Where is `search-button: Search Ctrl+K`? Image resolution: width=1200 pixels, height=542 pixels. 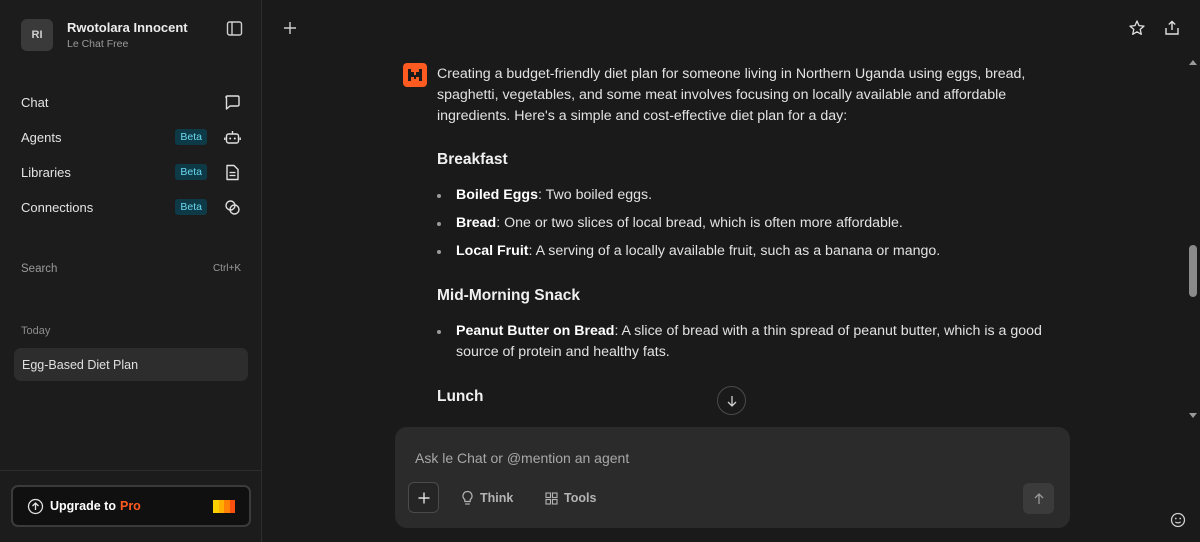 search-button: Search Ctrl+K is located at coordinates (131, 269).